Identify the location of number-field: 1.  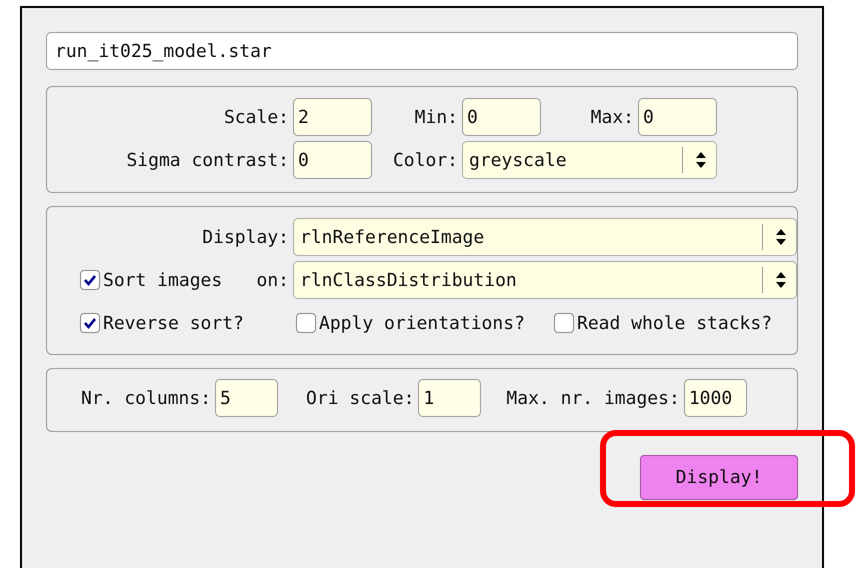
(450, 398).